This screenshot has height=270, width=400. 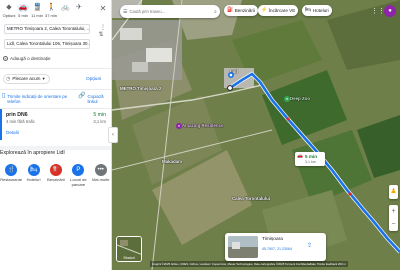 I want to click on route-time: 5 min, so click(x=99, y=115).